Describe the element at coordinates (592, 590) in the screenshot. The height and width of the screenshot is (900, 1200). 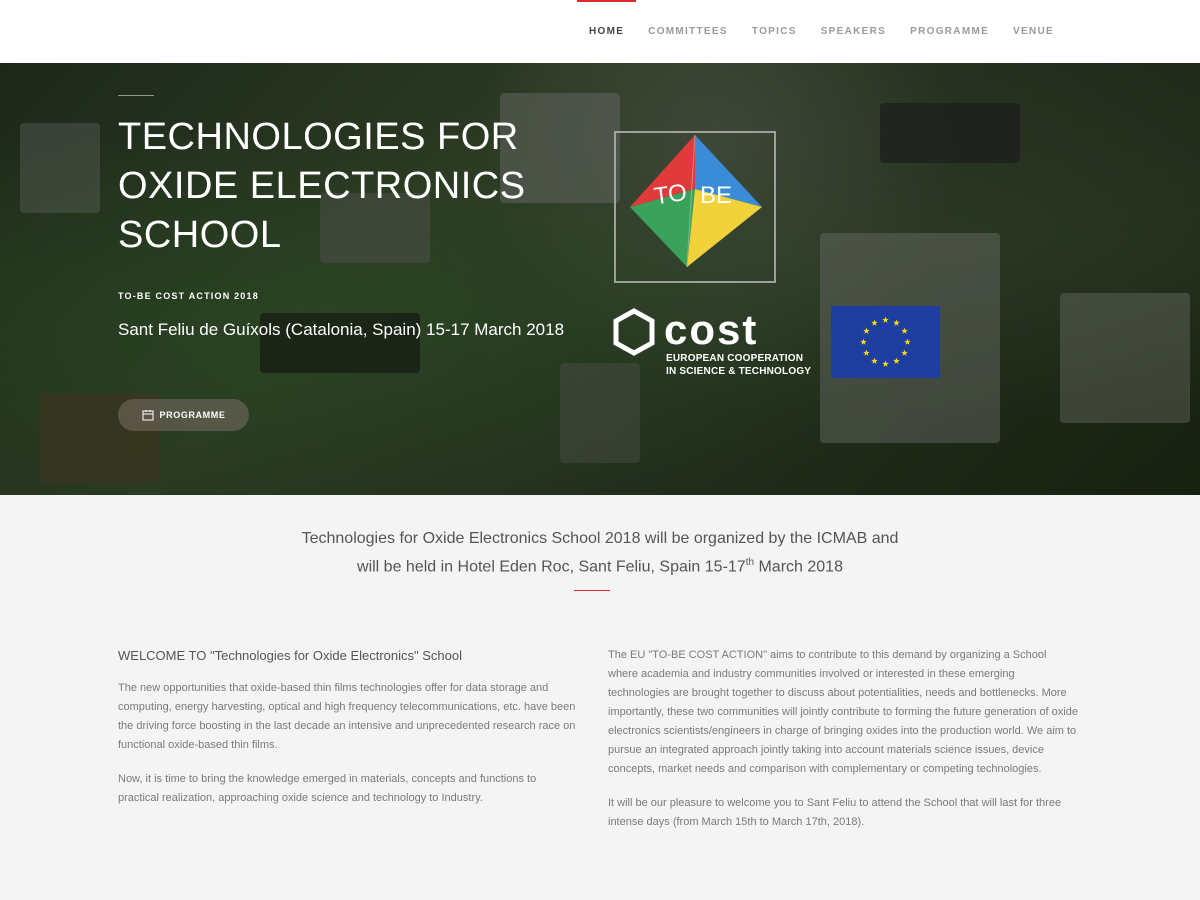
I see `section-divider` at that location.